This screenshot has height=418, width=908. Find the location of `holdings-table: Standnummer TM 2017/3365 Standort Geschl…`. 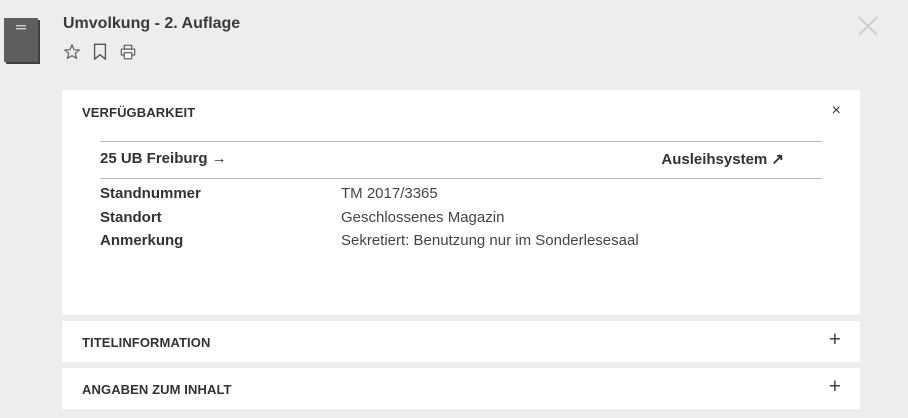

holdings-table: Standnummer TM 2017/3365 Standort Geschl… is located at coordinates (450, 220).